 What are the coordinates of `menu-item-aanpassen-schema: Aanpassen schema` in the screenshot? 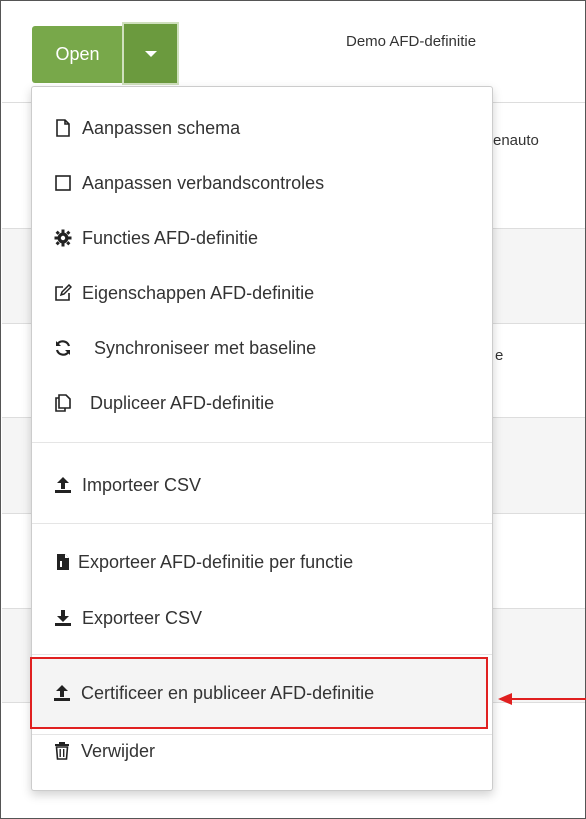 It's located at (284, 128).